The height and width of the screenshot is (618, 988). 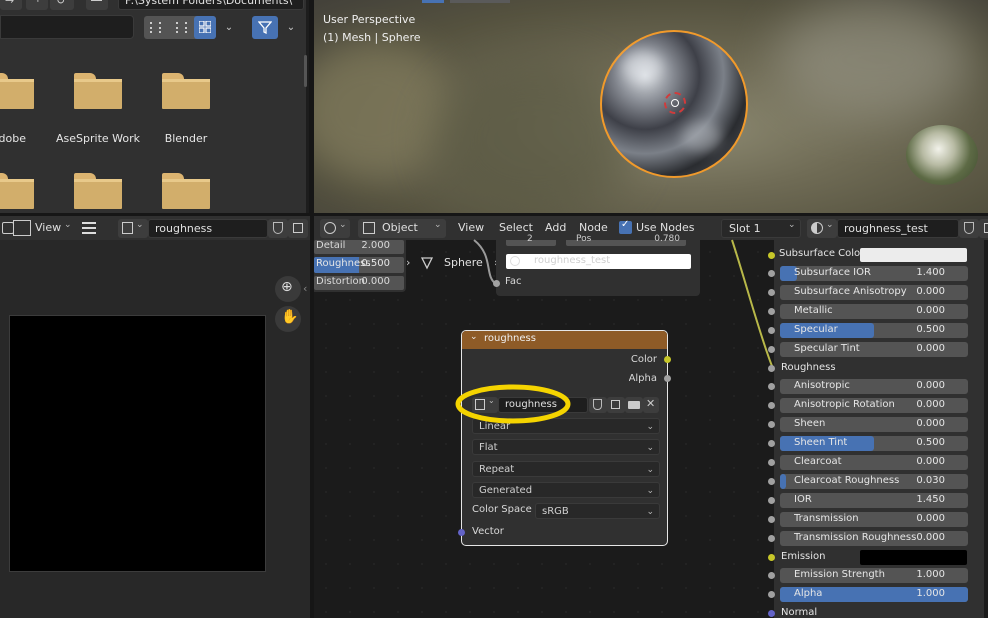 I want to click on color-ramp-node: 2 Pos 0.780 roughness_test Fac, so click(x=596, y=265).